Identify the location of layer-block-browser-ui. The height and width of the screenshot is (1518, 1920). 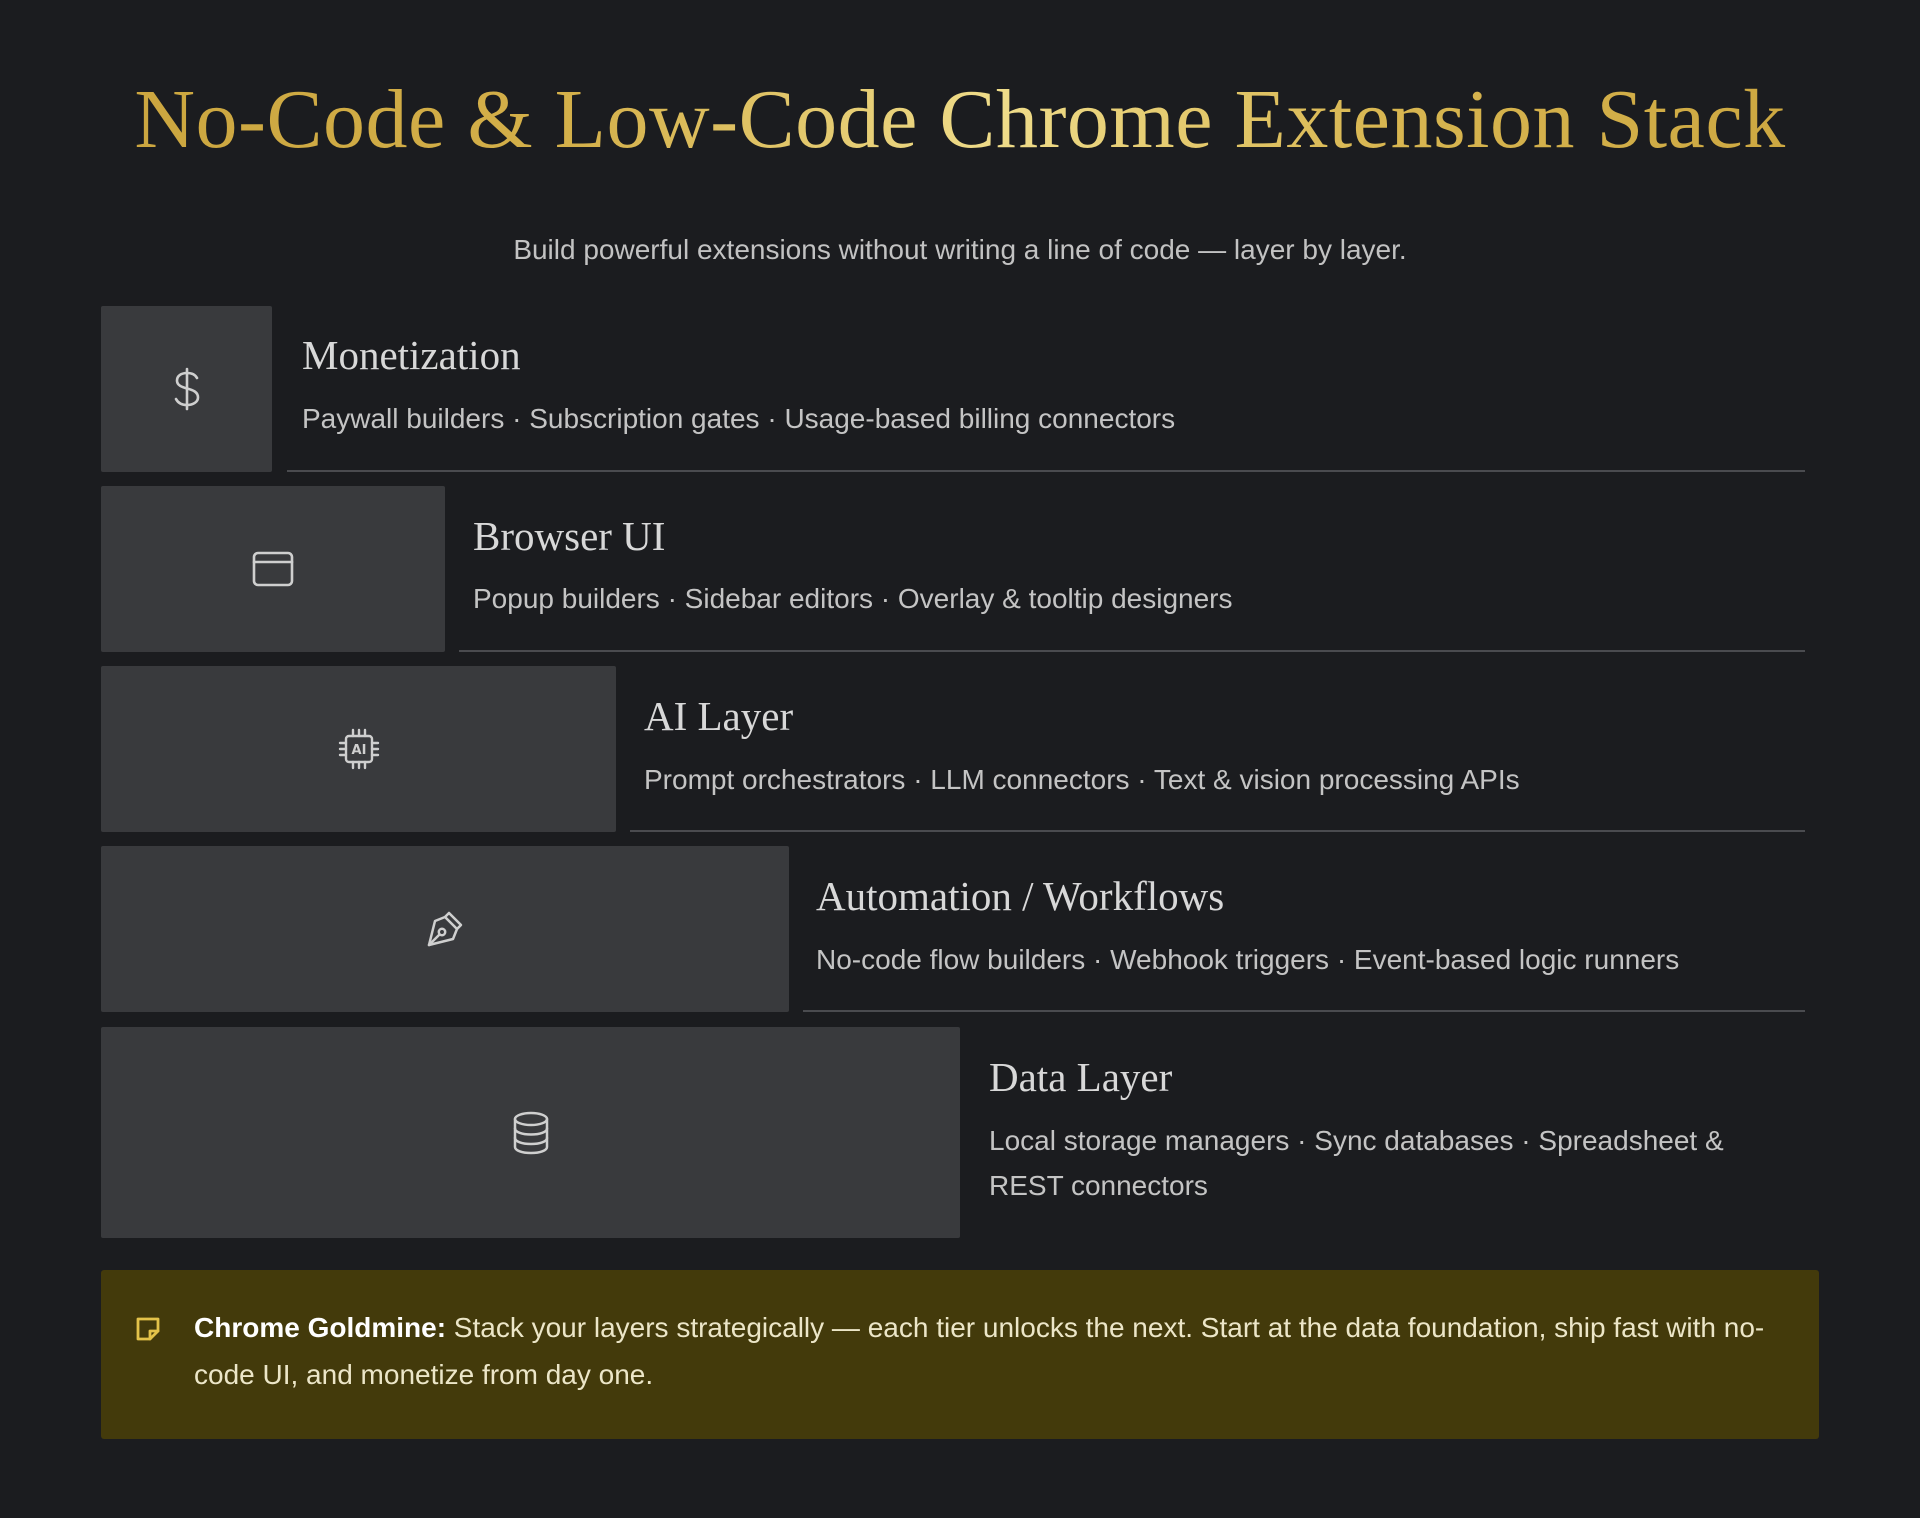
(273, 569).